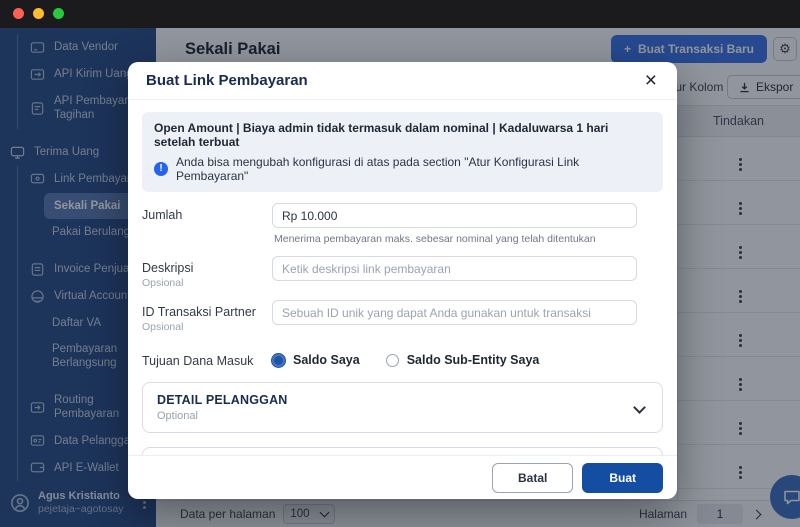  What do you see at coordinates (400, 14) in the screenshot?
I see `window-titlebar` at bounding box center [400, 14].